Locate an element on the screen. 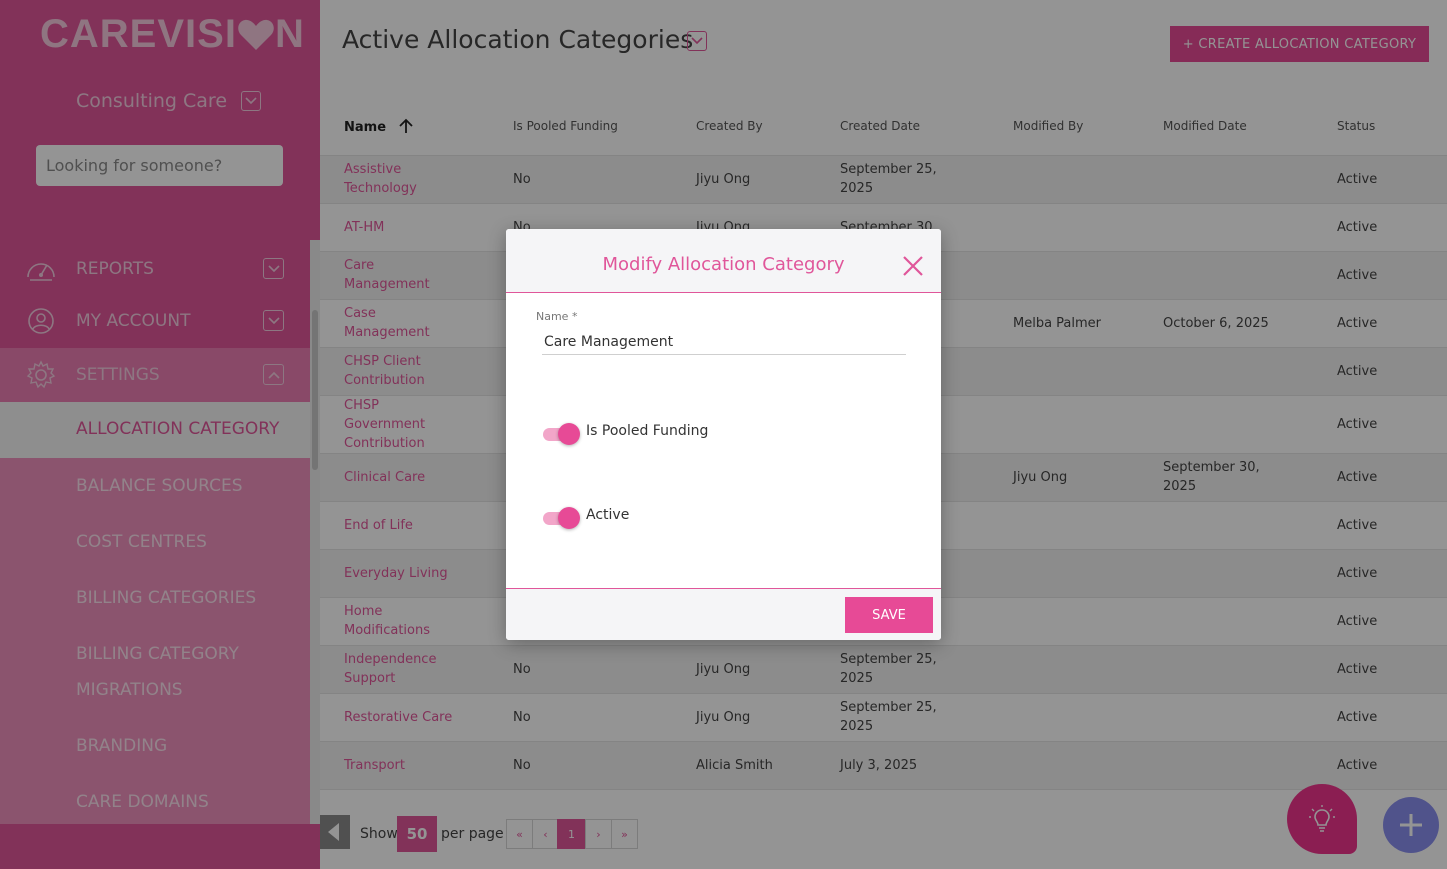  active-toggle is located at coordinates (561, 518).